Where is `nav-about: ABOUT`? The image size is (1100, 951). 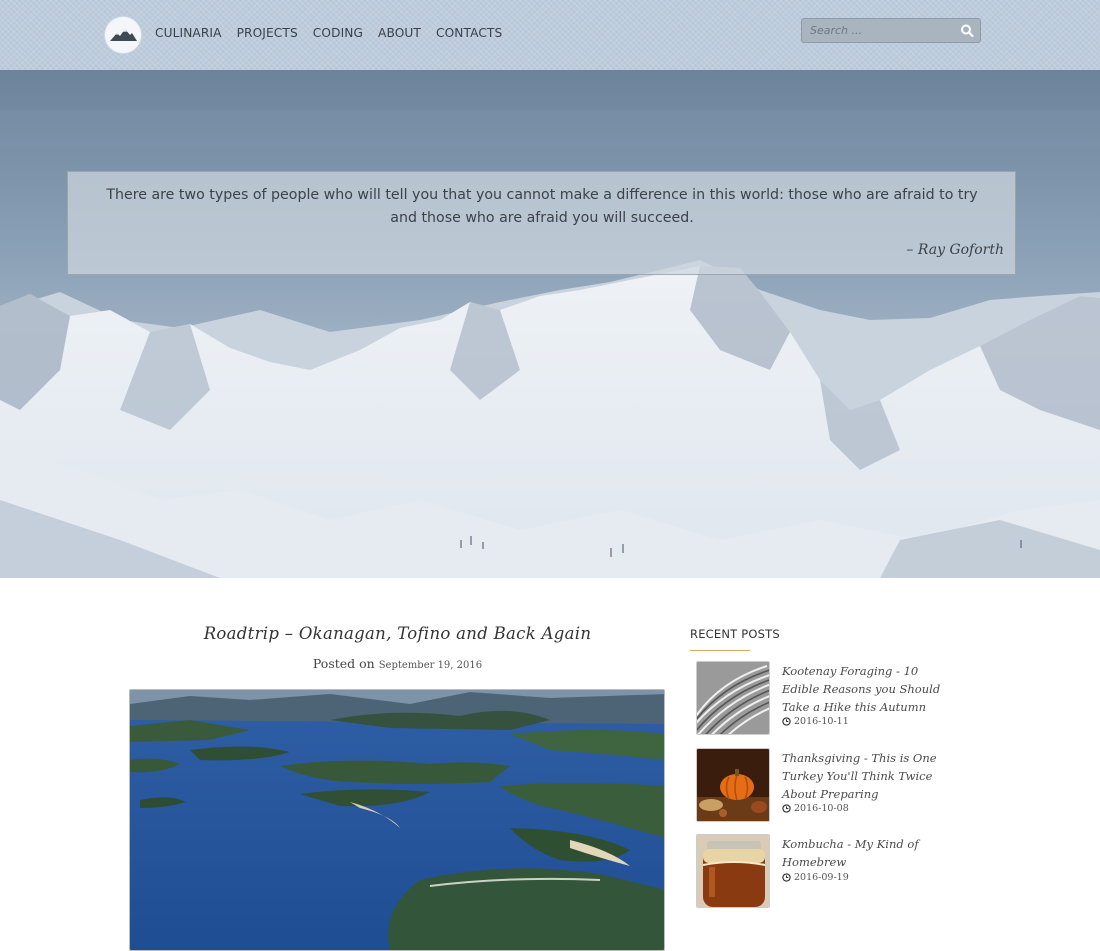 nav-about: ABOUT is located at coordinates (399, 33).